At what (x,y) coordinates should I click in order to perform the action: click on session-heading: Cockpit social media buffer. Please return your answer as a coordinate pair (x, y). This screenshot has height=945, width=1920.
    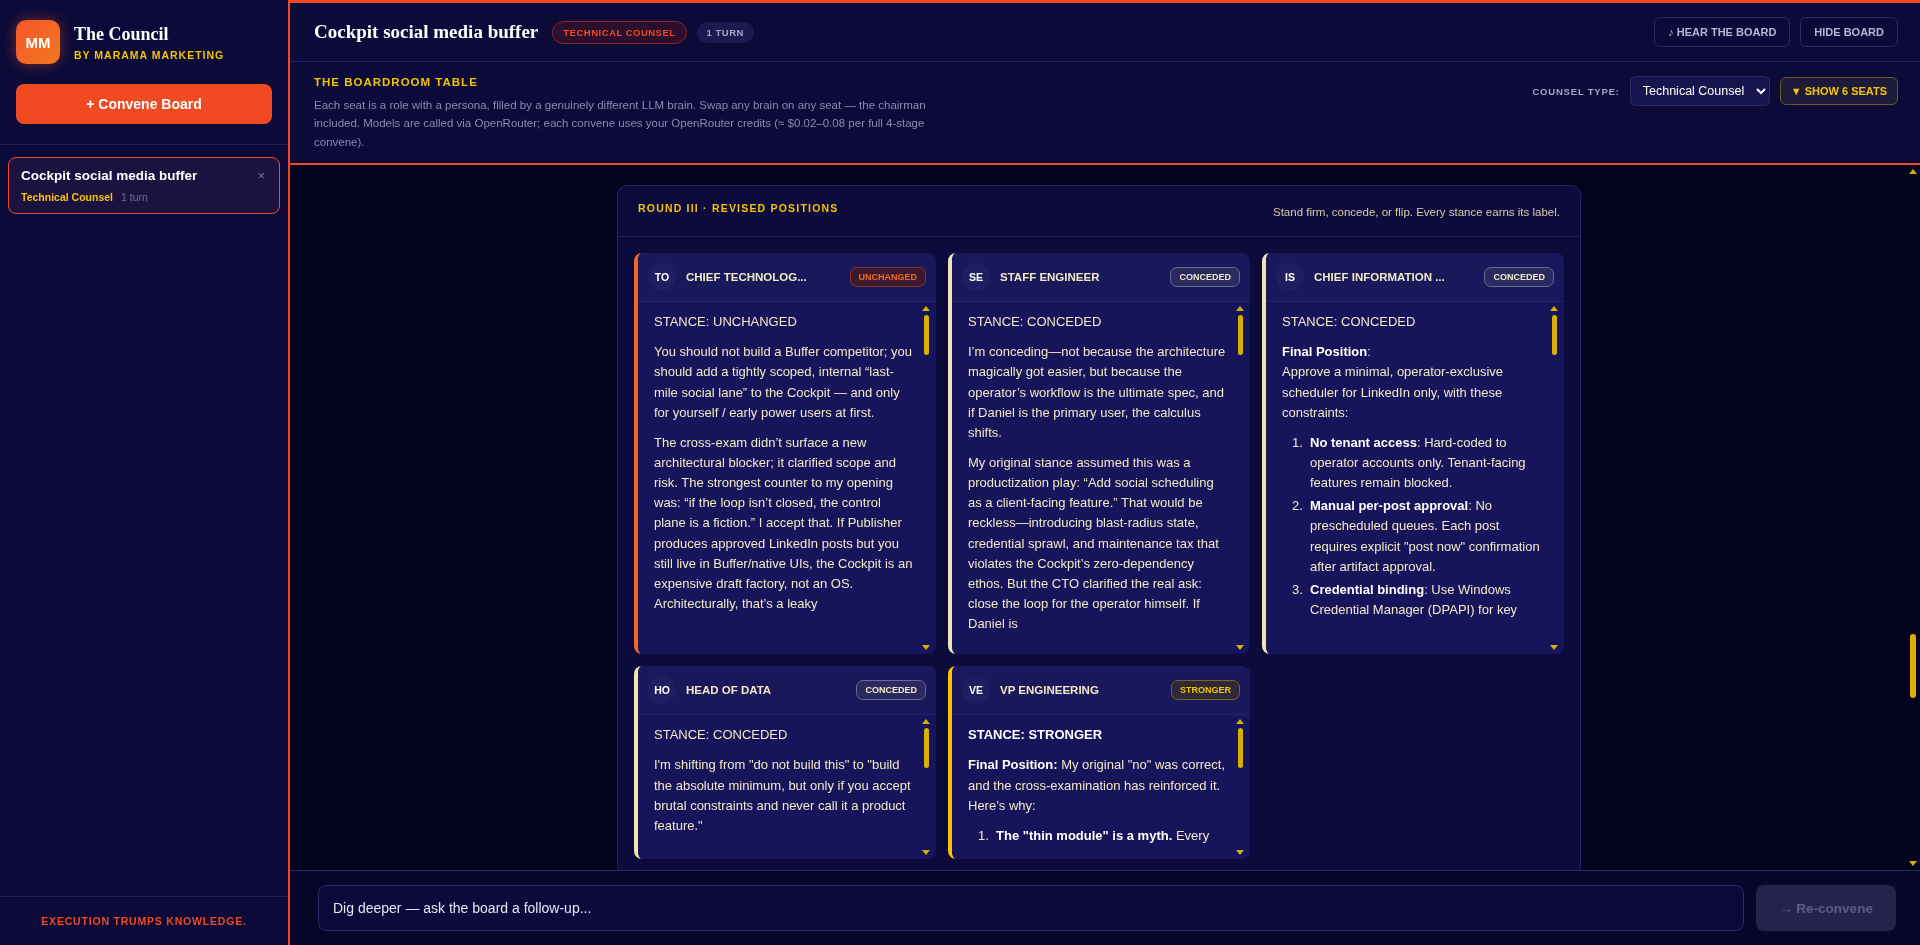
    Looking at the image, I should click on (426, 32).